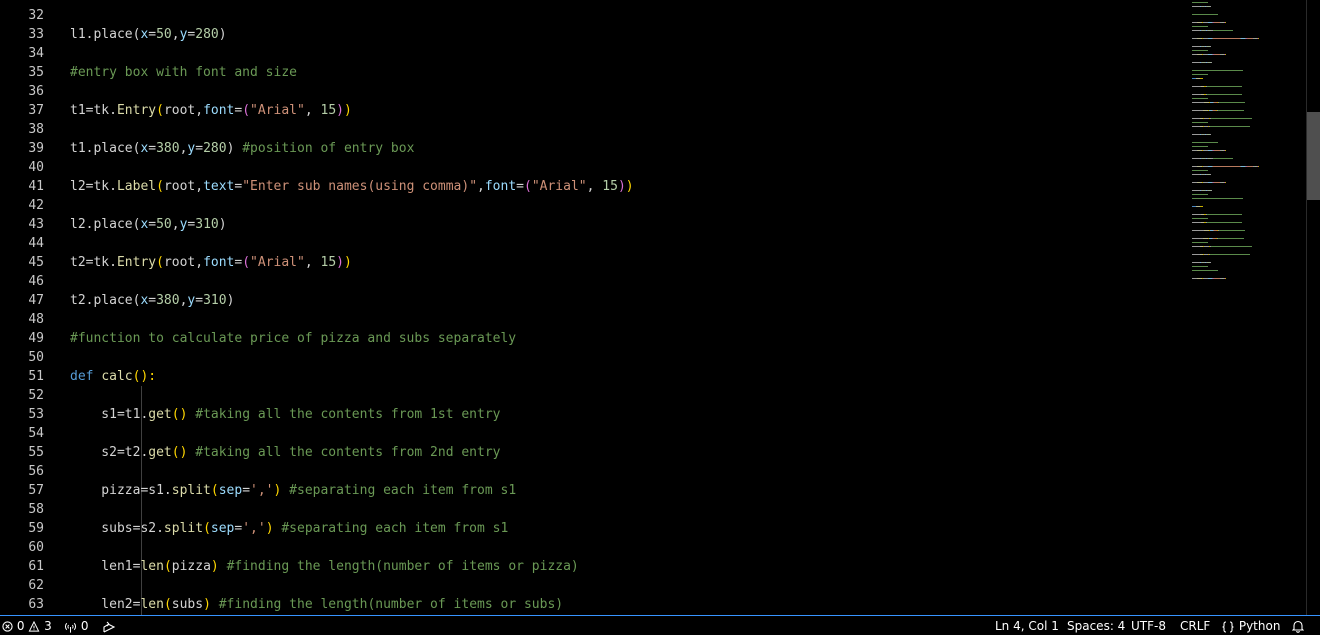 This screenshot has width=1320, height=635. Describe the element at coordinates (36, 129) in the screenshot. I see `line-number: 38` at that location.